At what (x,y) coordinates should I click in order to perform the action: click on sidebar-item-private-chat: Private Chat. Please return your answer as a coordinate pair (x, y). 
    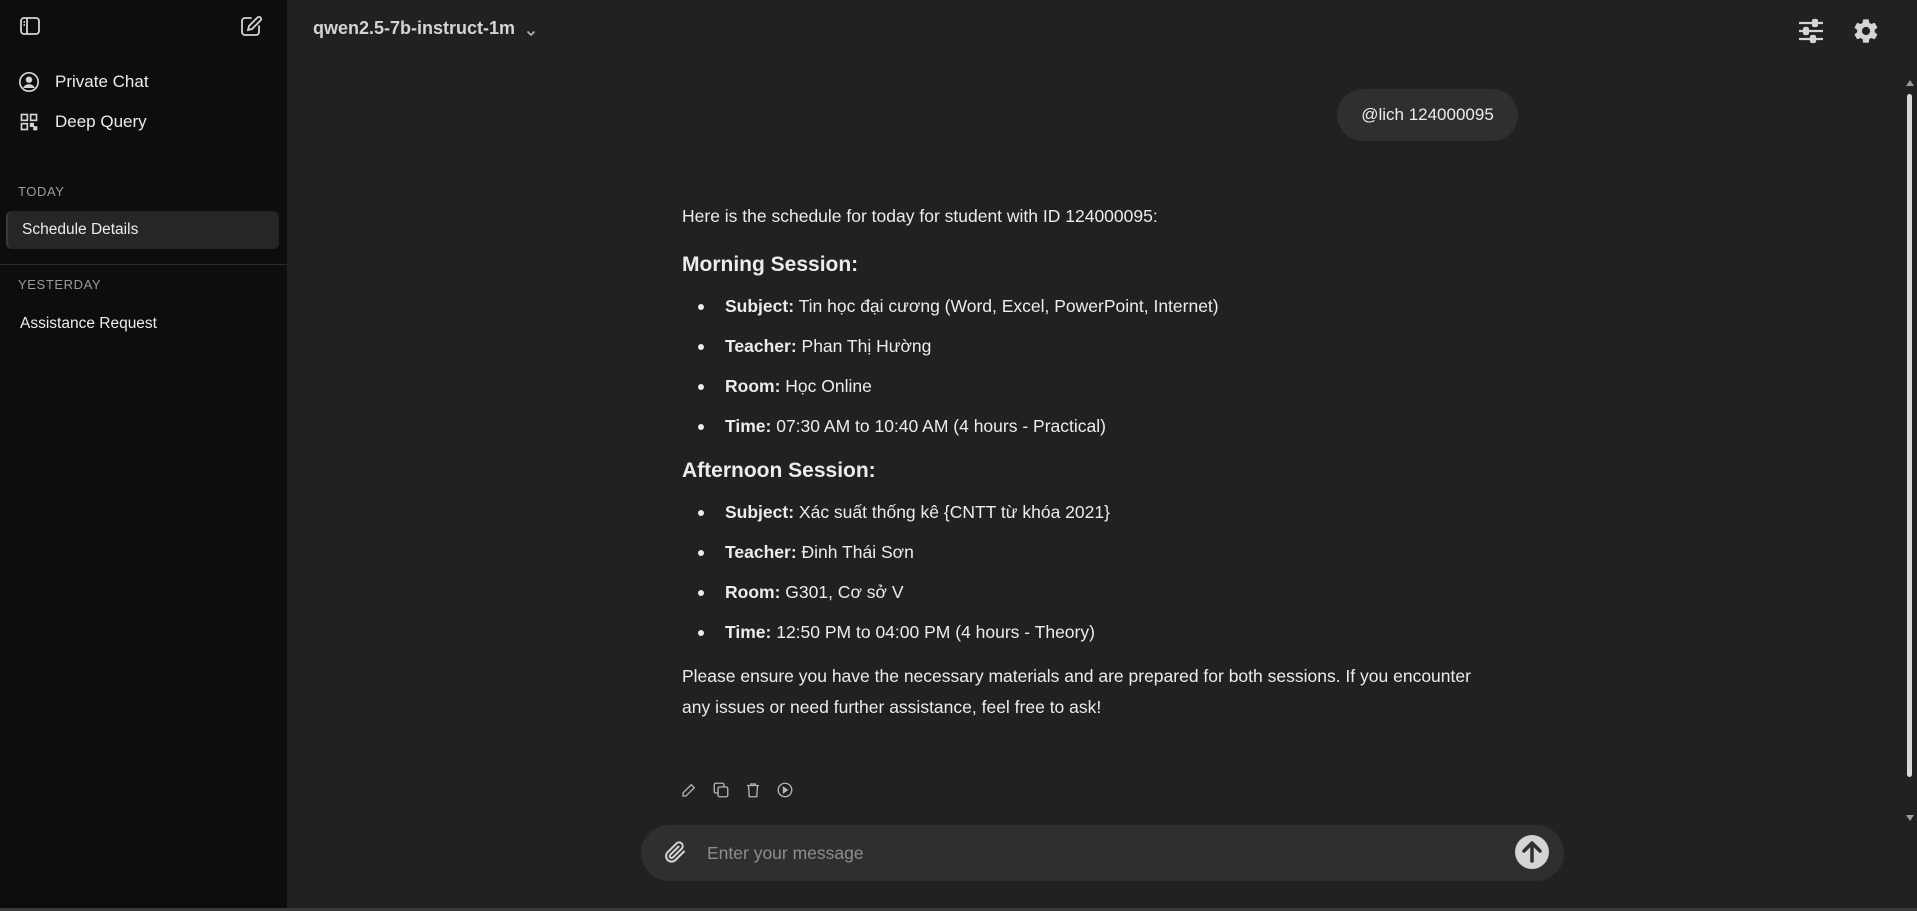
    Looking at the image, I should click on (143, 82).